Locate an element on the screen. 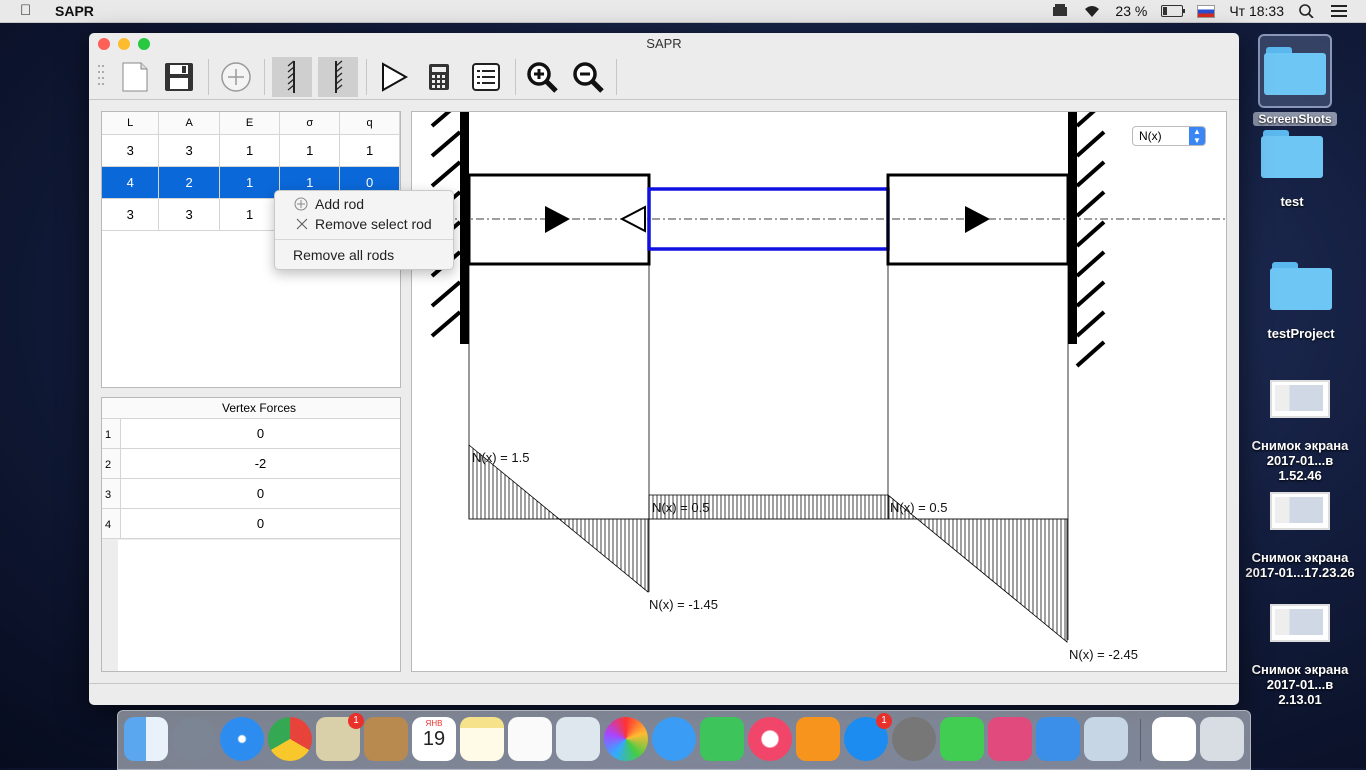 This screenshot has width=1366, height=770. calculator-button is located at coordinates (439, 77).